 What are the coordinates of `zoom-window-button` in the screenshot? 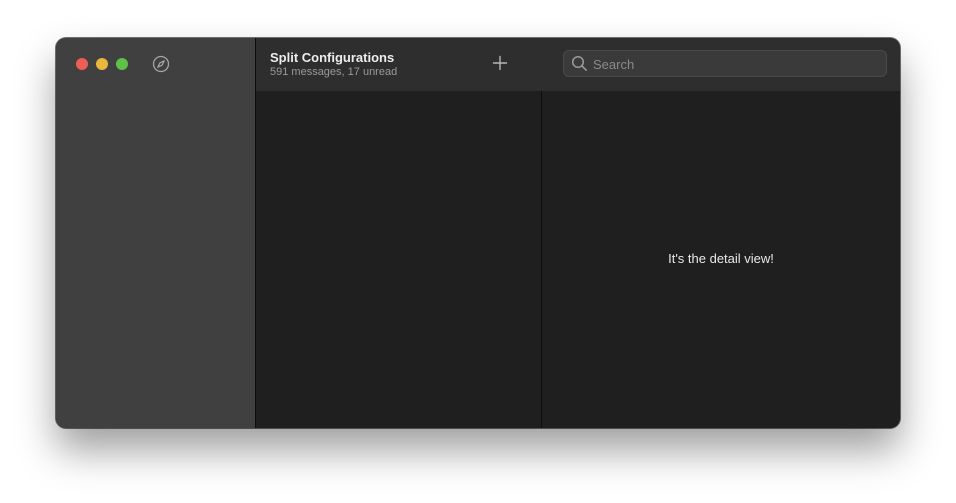 It's located at (122, 64).